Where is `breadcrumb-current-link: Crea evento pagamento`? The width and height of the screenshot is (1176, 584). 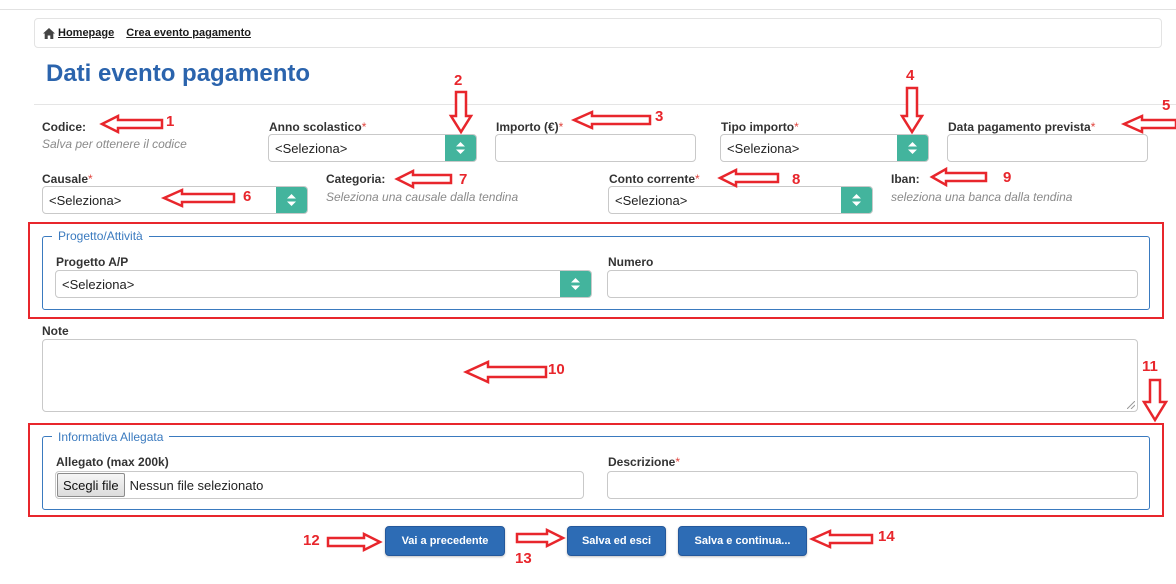 breadcrumb-current-link: Crea evento pagamento is located at coordinates (188, 33).